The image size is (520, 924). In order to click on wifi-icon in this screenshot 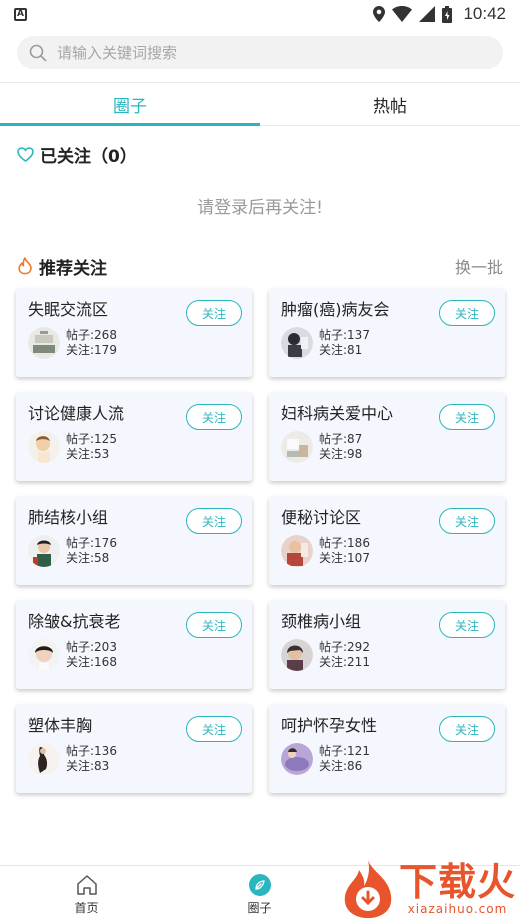, I will do `click(402, 14)`.